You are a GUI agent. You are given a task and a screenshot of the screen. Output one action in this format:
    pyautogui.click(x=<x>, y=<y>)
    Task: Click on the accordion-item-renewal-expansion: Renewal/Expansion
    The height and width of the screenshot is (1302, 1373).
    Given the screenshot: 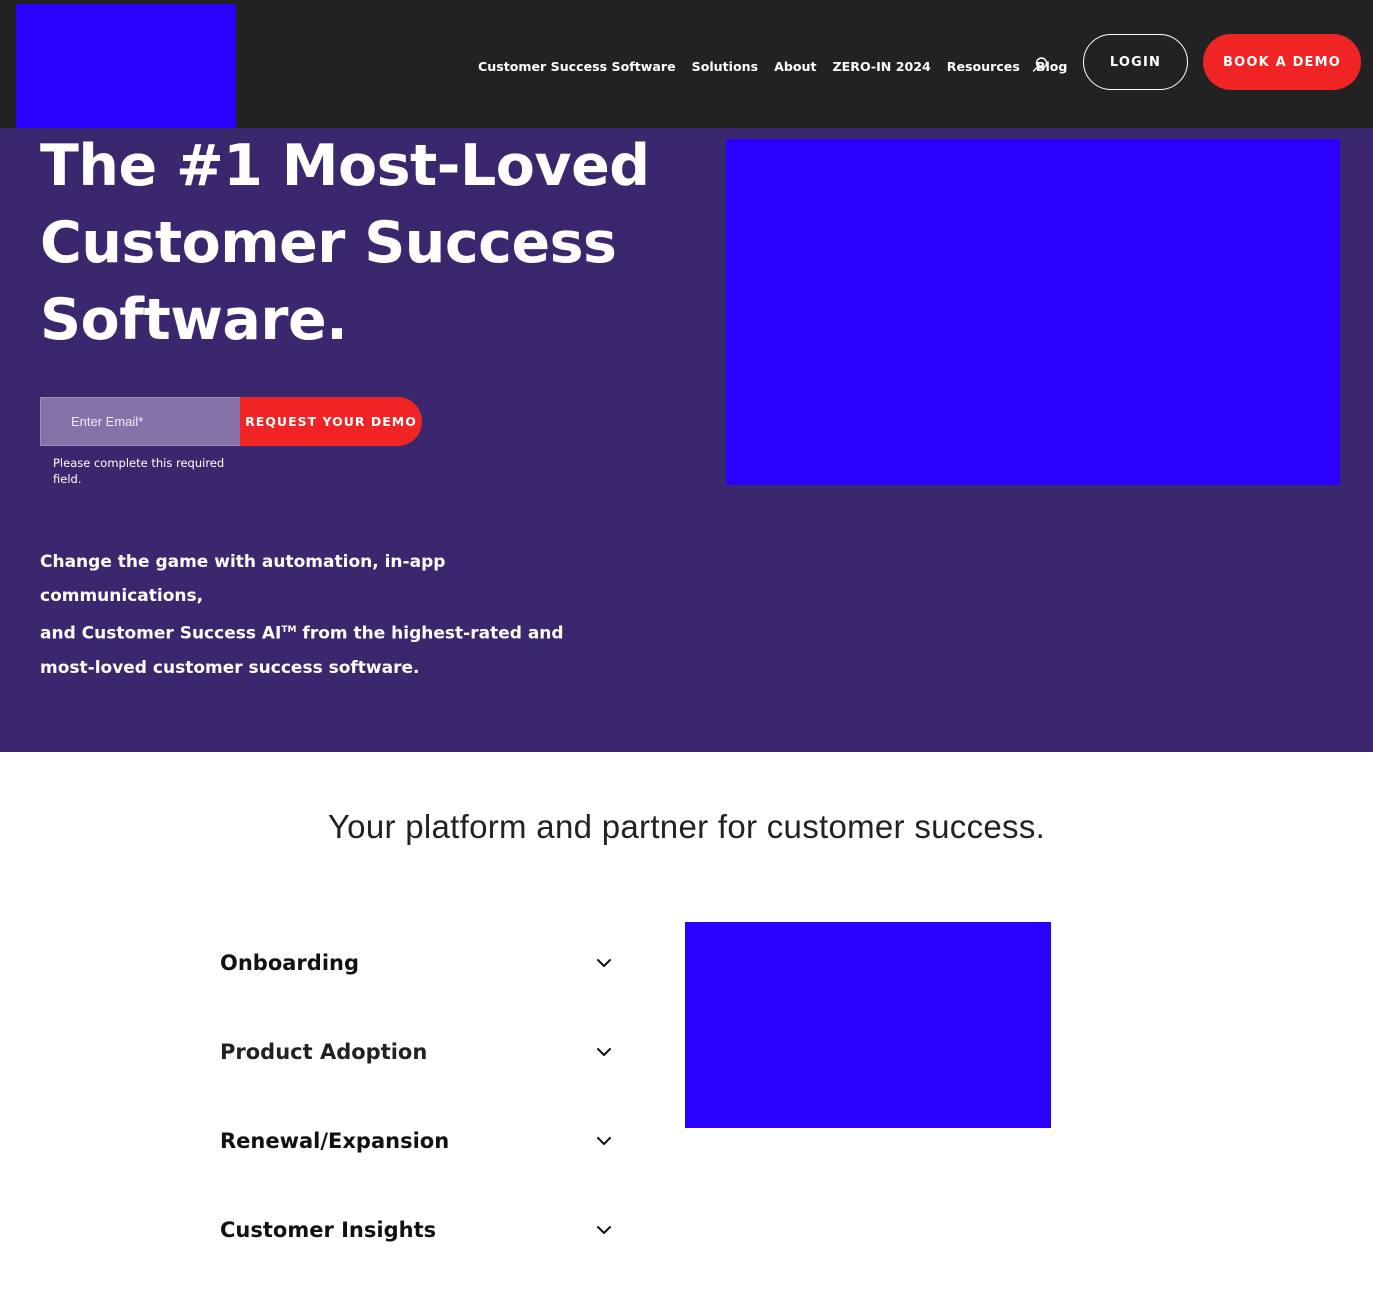 What is the action you would take?
    pyautogui.click(x=416, y=1140)
    